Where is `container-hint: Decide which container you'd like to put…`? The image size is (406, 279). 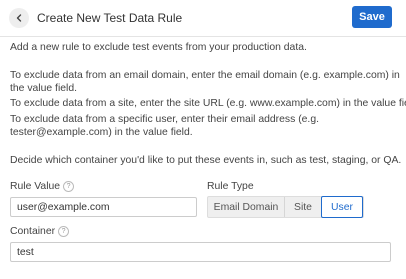 container-hint: Decide which container you'd like to put… is located at coordinates (206, 160).